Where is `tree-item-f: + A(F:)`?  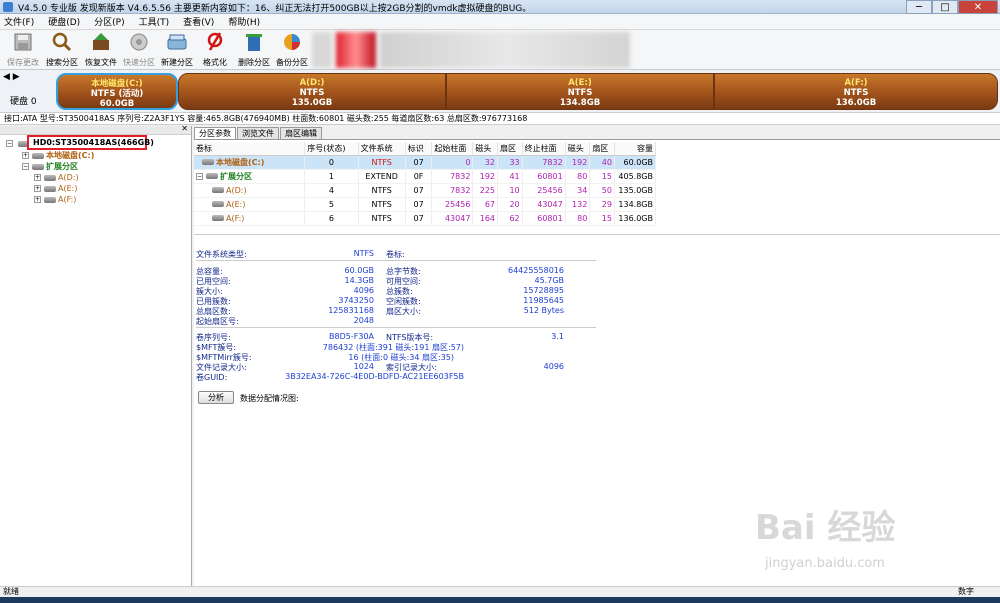 tree-item-f: + A(F:) is located at coordinates (55, 199).